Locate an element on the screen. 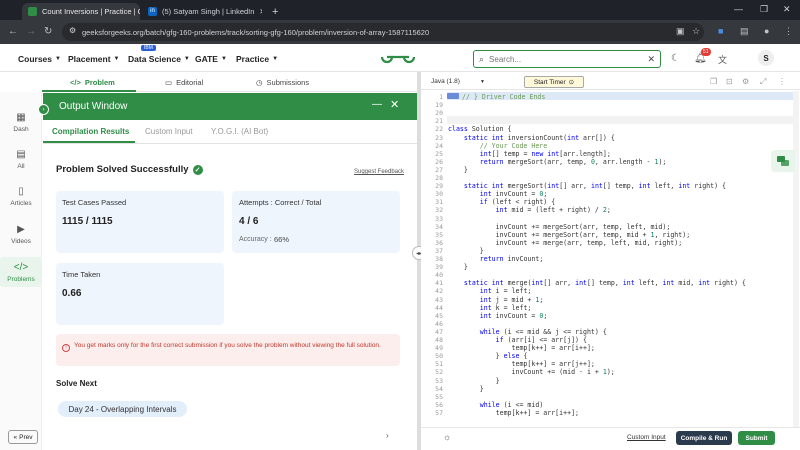 This screenshot has width=800, height=450. close-icon: ✕ is located at coordinates (394, 104).